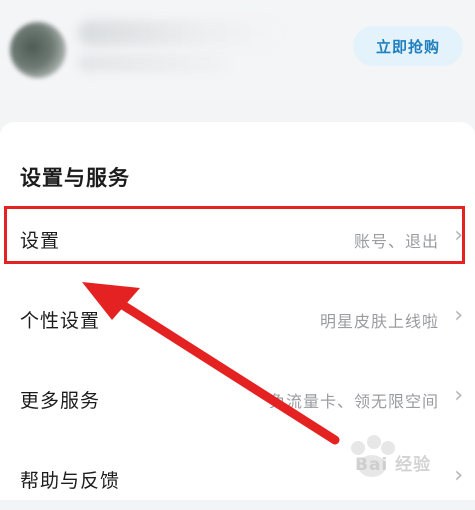 This screenshot has width=475, height=510. What do you see at coordinates (408, 46) in the screenshot?
I see `buy-now-button: 立即抢购` at bounding box center [408, 46].